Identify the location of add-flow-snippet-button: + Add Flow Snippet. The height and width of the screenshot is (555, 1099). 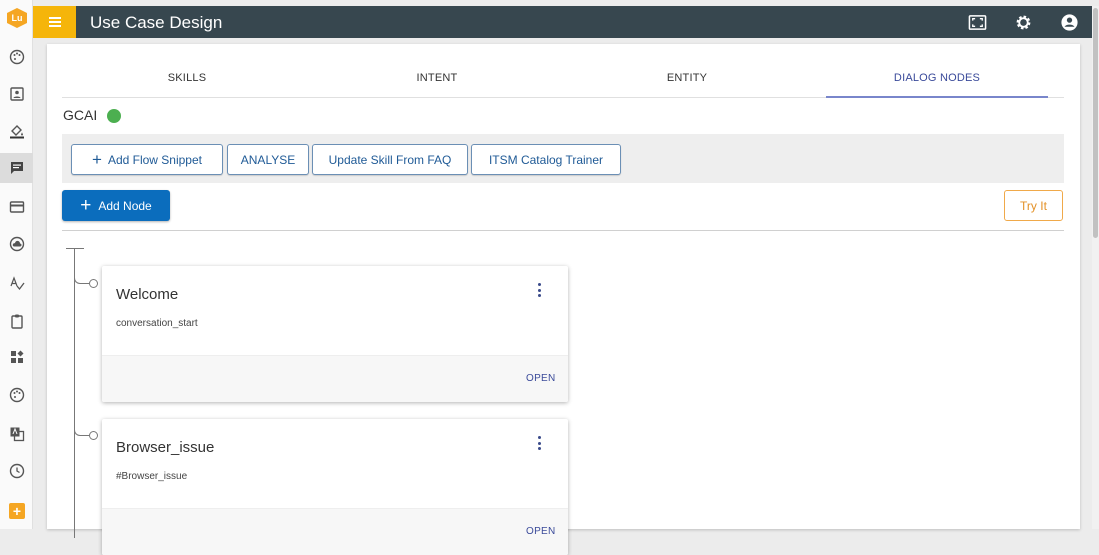
(147, 159).